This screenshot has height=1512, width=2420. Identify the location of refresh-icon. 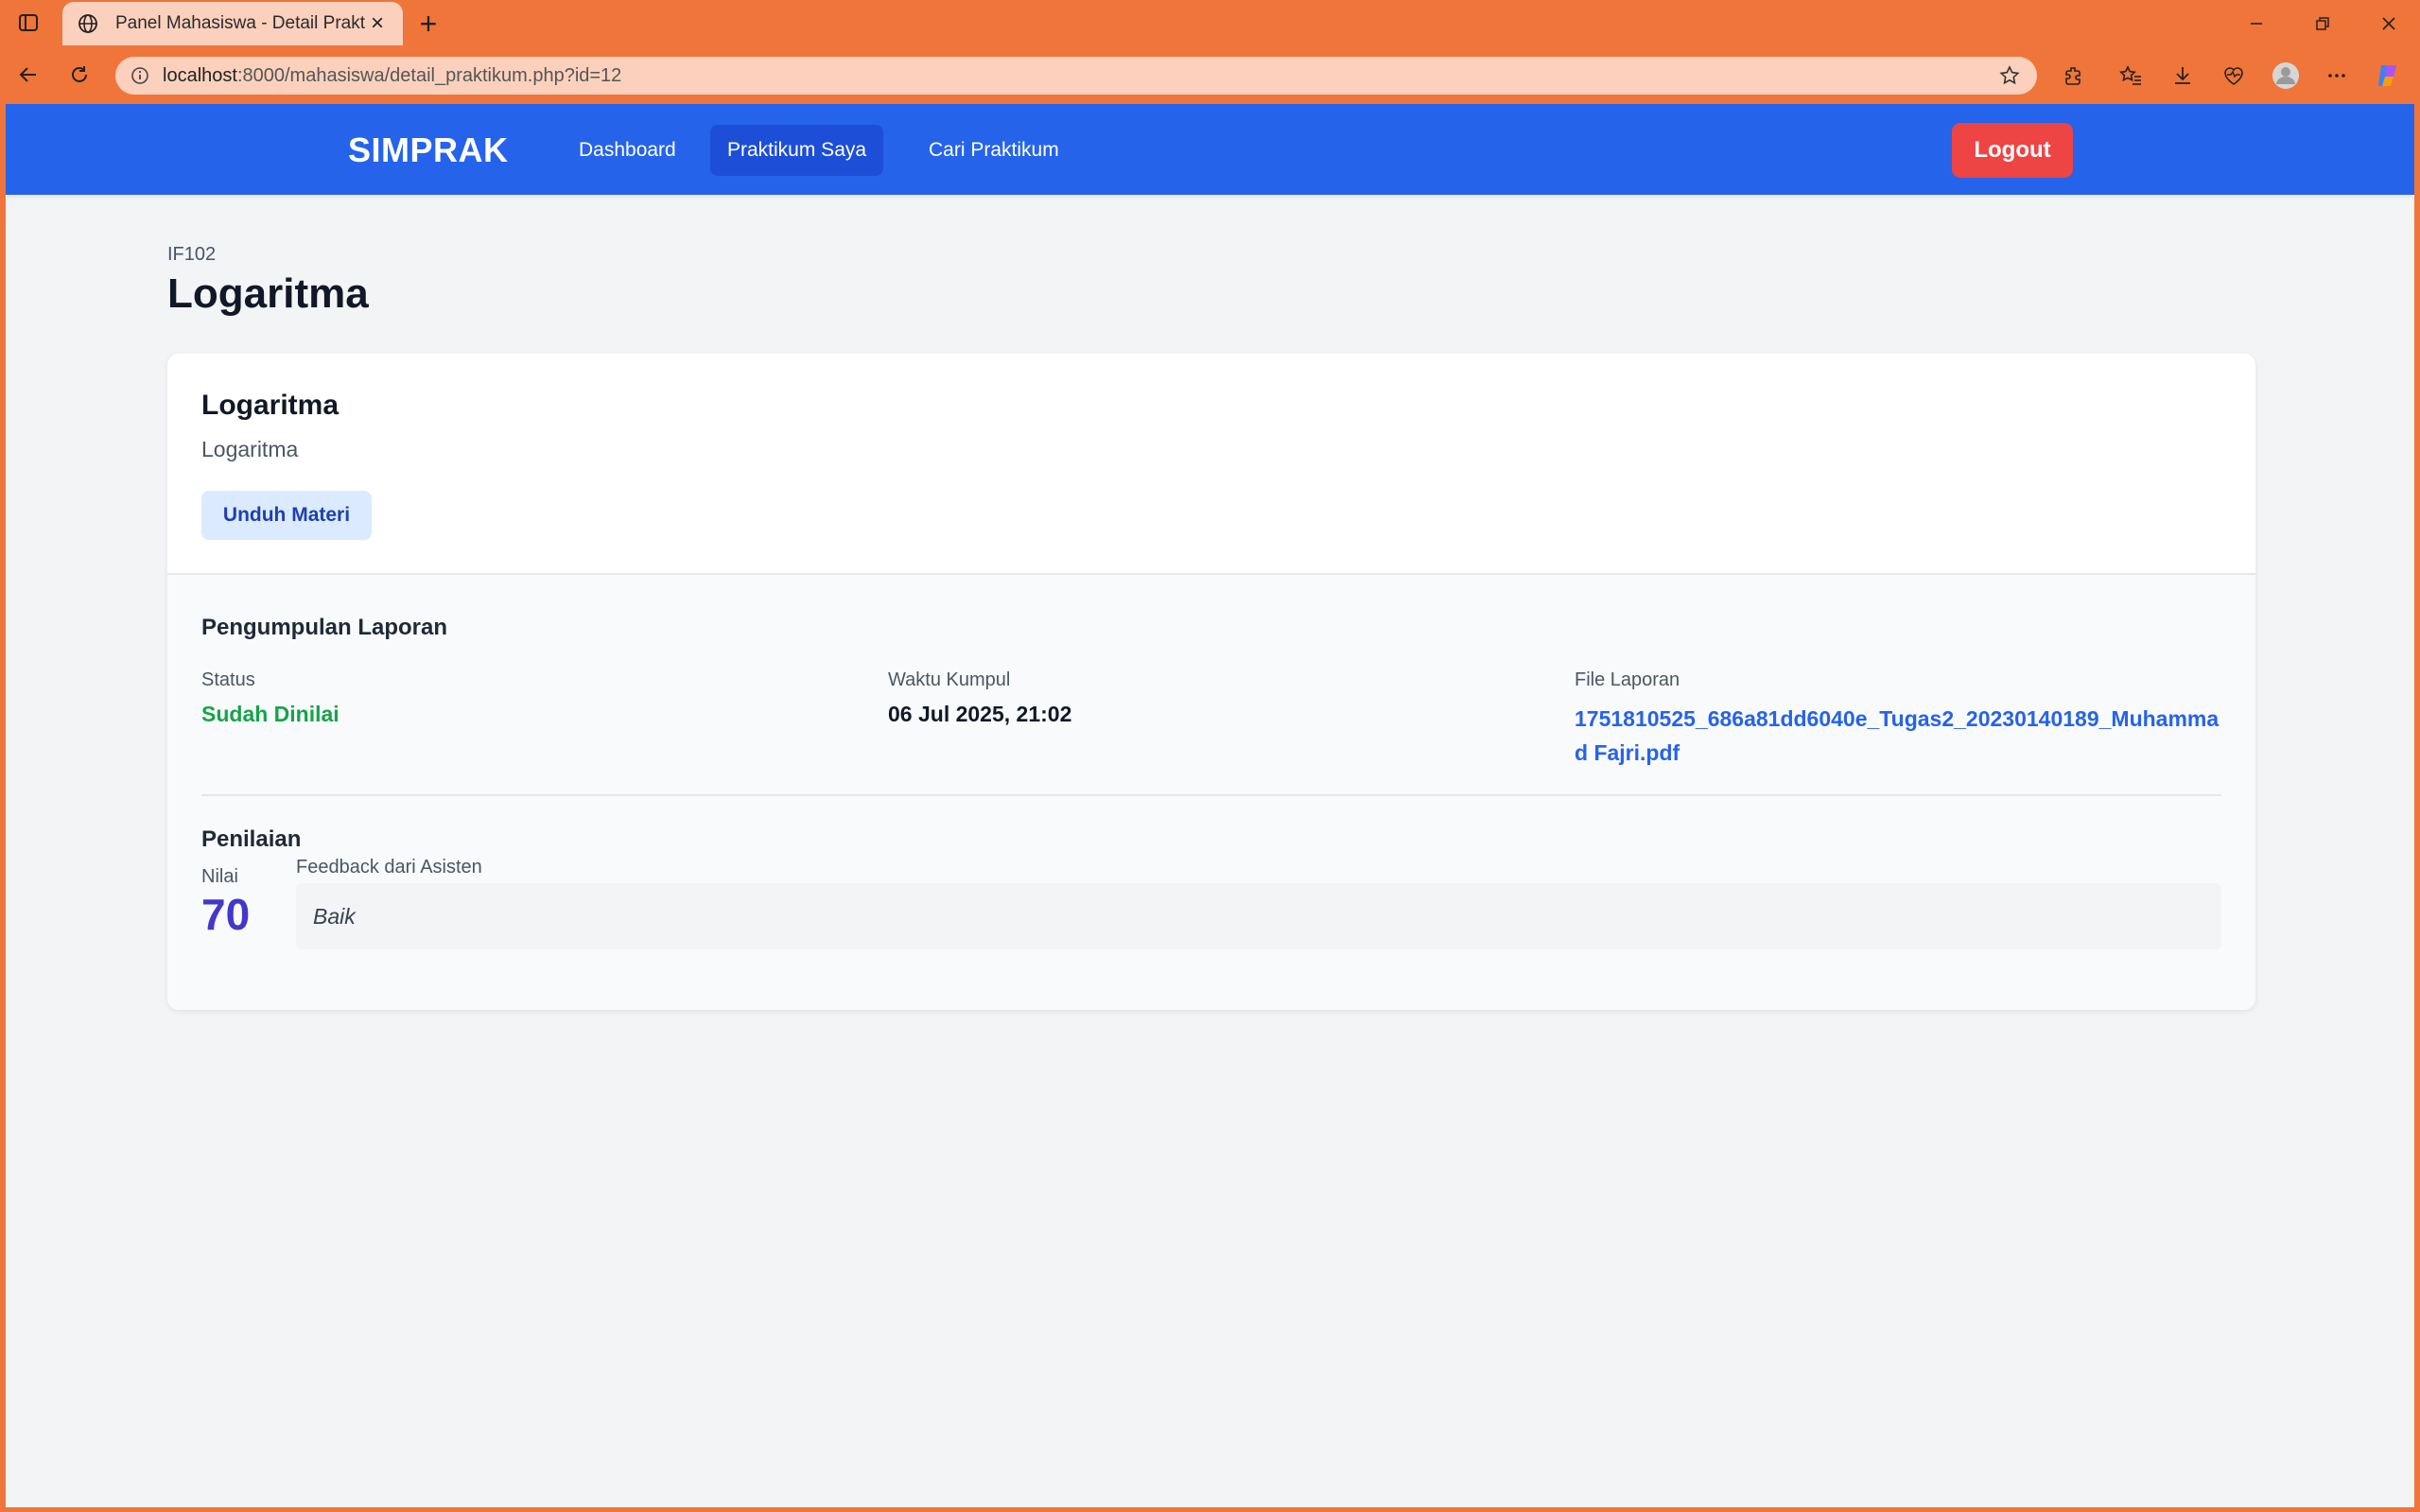
(79, 75).